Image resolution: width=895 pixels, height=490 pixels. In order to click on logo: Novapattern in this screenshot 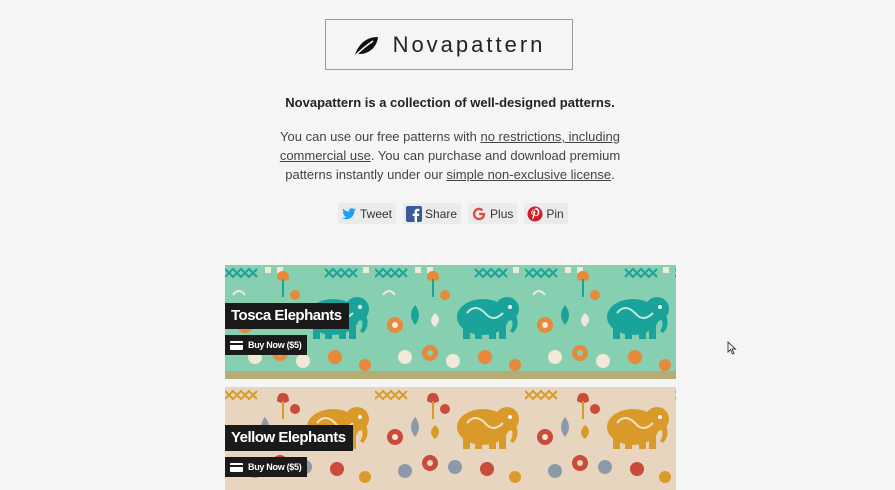, I will do `click(449, 44)`.